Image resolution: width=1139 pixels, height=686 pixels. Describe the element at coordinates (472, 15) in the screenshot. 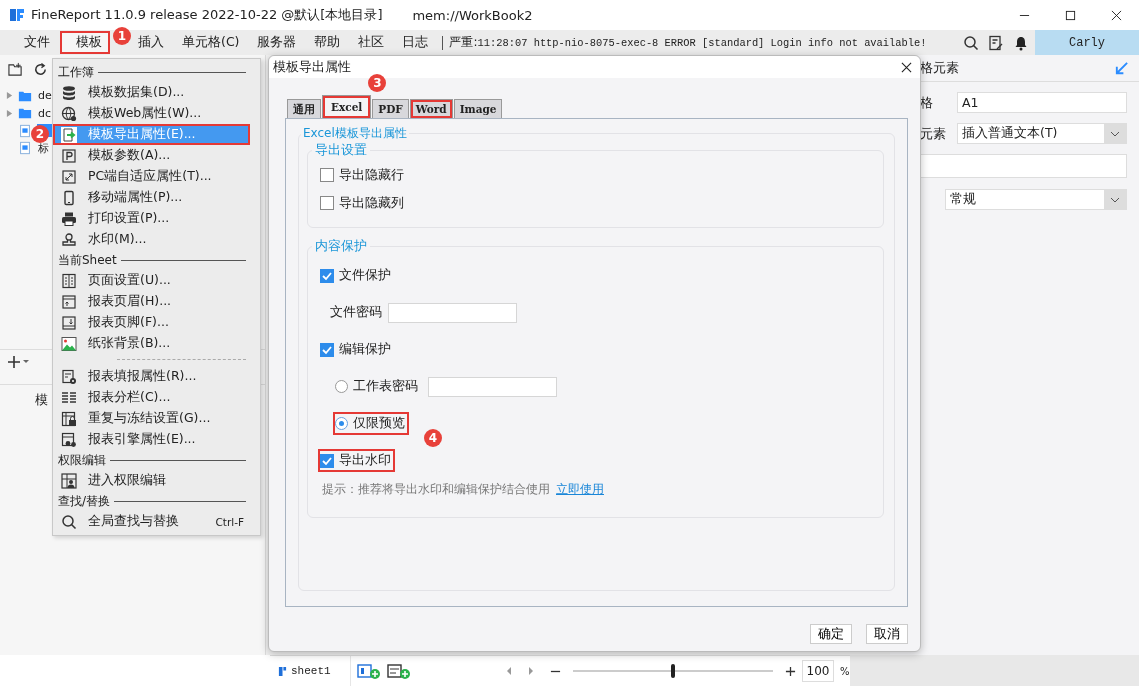

I see `file-path: mem://WorkBook2` at that location.